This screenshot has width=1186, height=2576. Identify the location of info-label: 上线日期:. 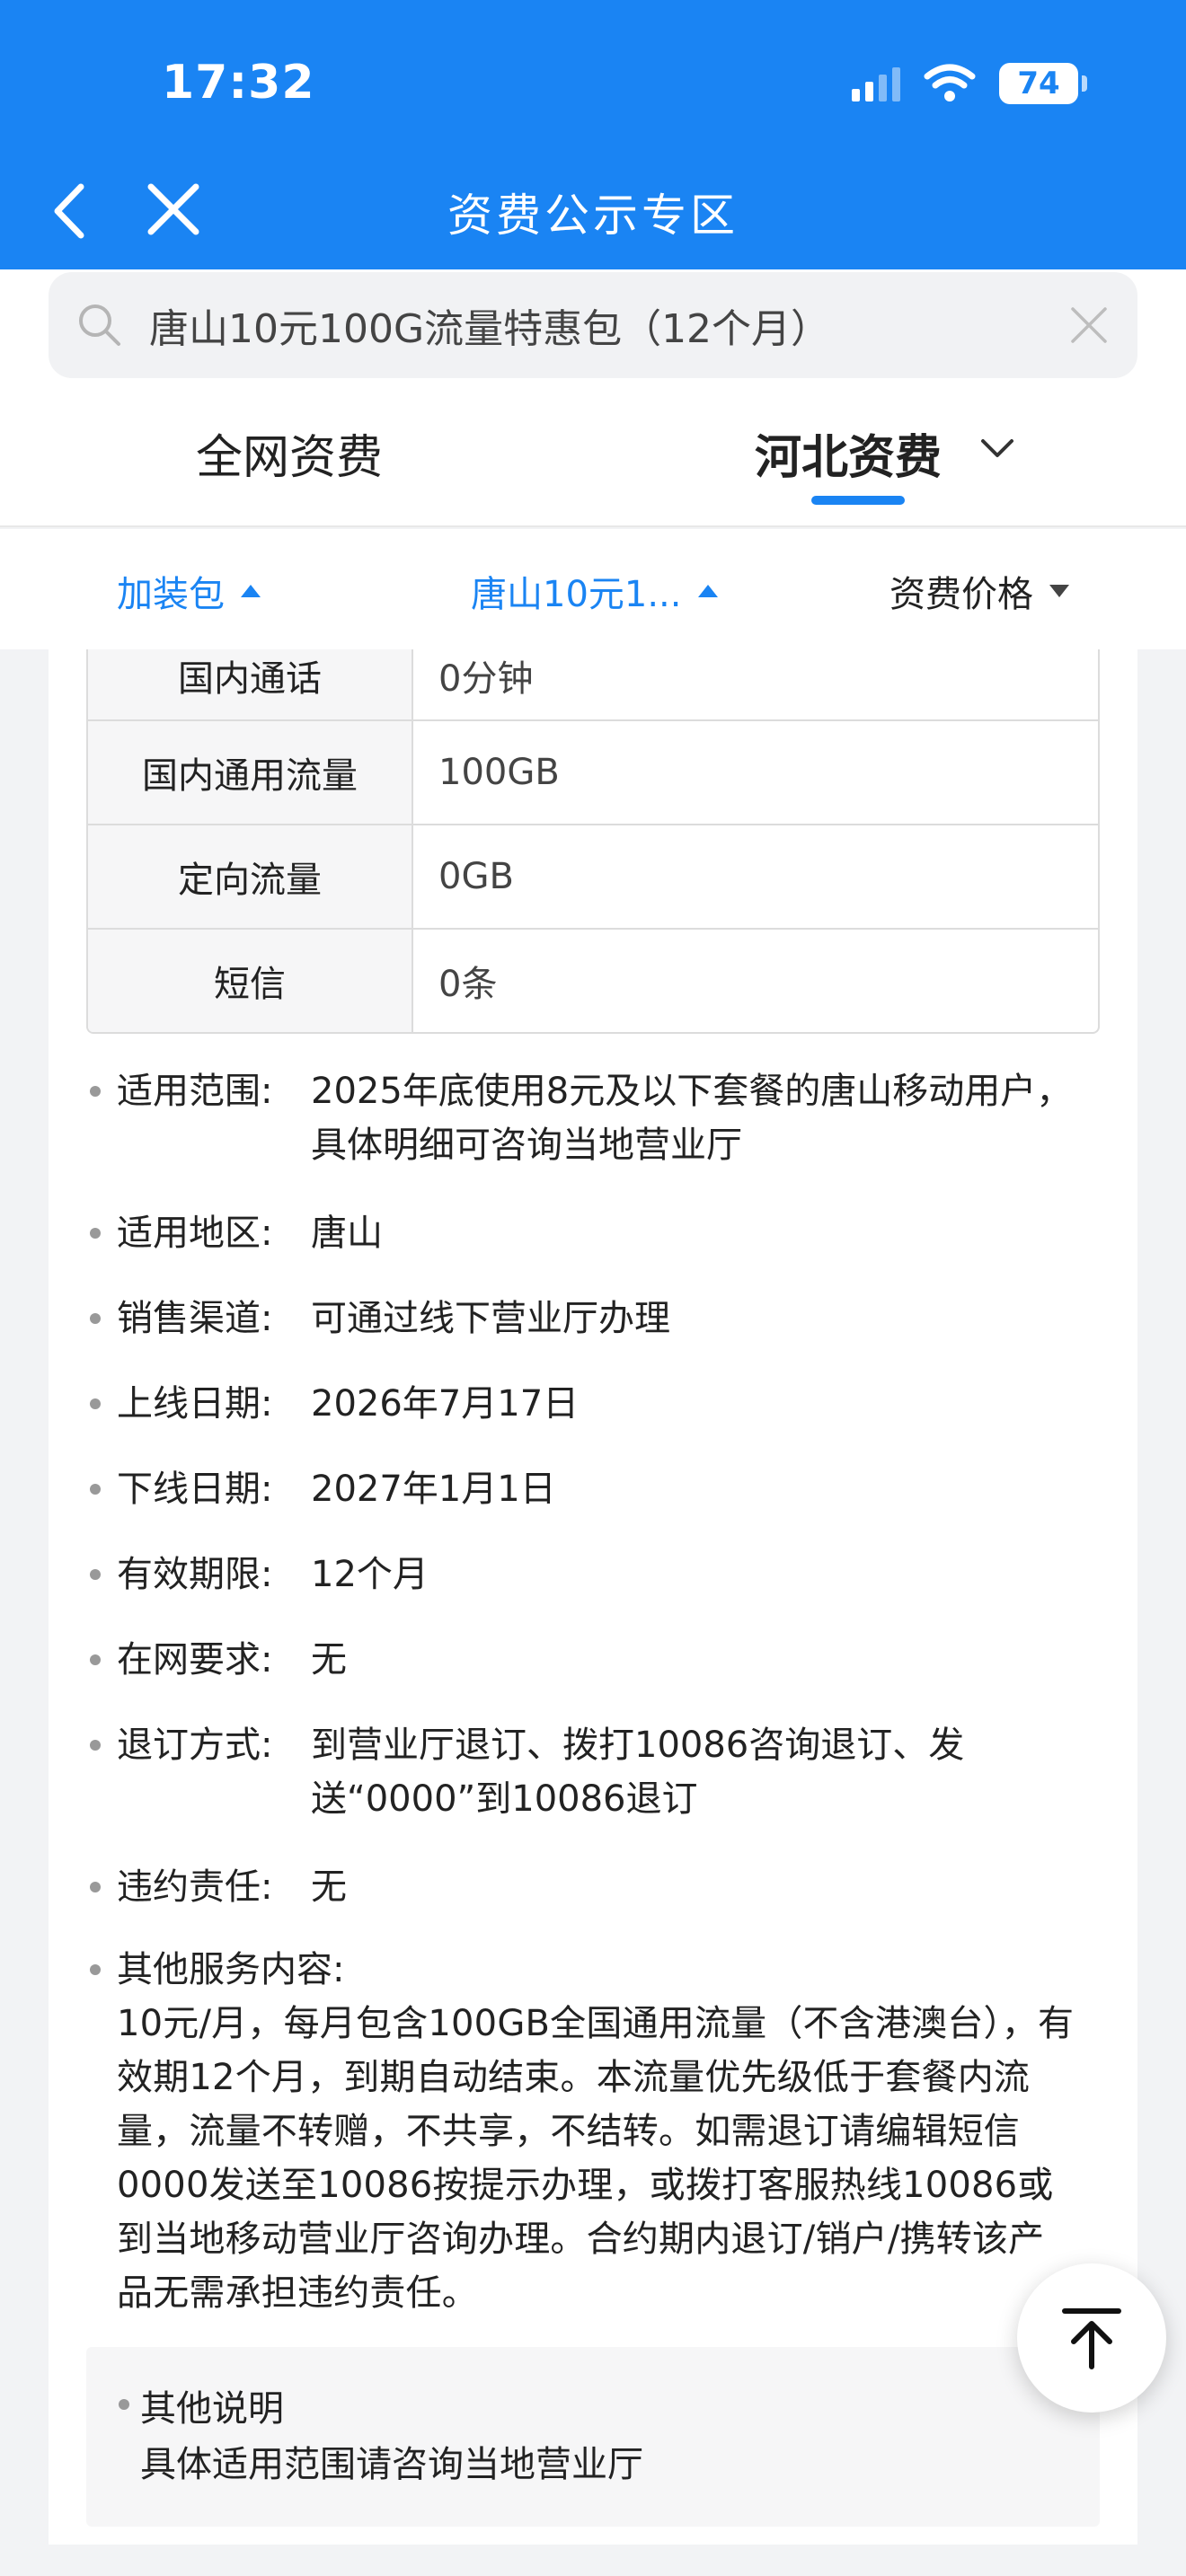
(195, 1404).